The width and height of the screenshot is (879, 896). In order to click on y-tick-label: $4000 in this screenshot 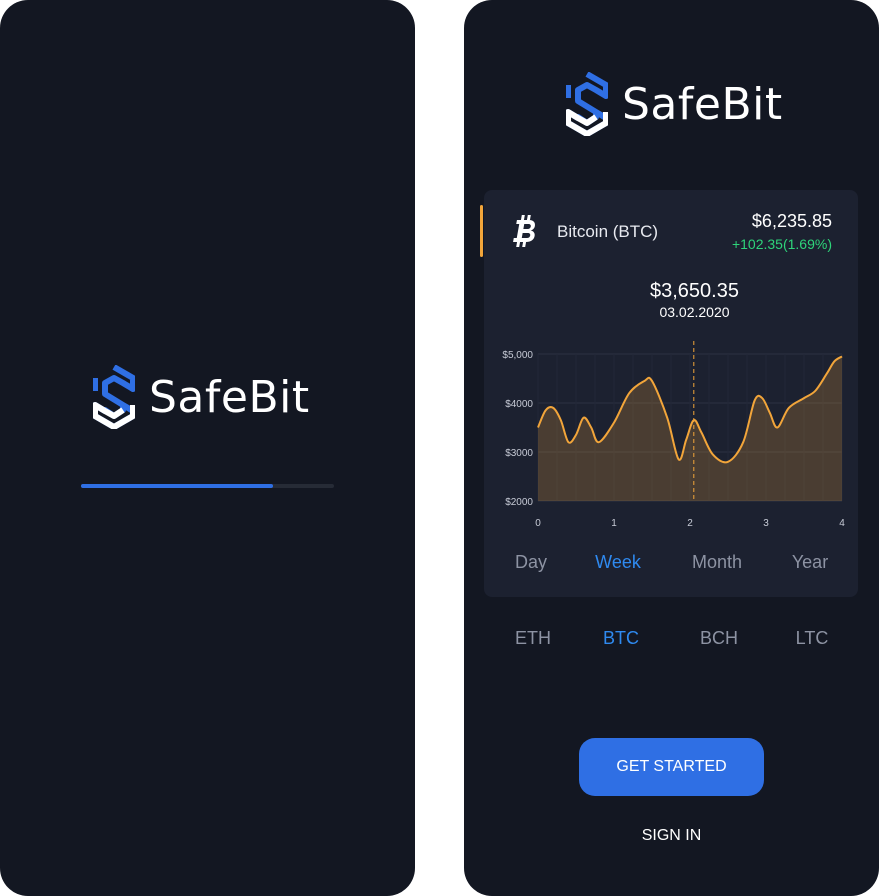, I will do `click(519, 404)`.